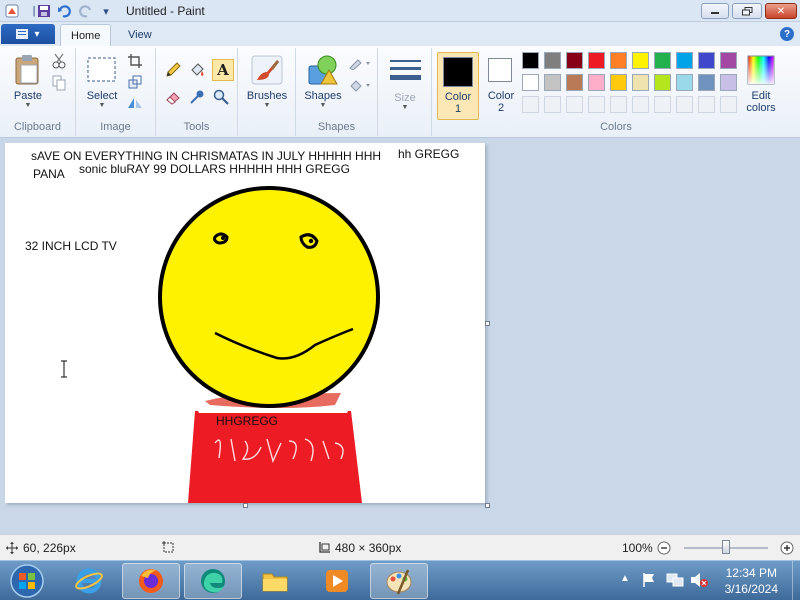 The width and height of the screenshot is (800, 600). I want to click on customize-quick-access-icon: ▾, so click(106, 11).